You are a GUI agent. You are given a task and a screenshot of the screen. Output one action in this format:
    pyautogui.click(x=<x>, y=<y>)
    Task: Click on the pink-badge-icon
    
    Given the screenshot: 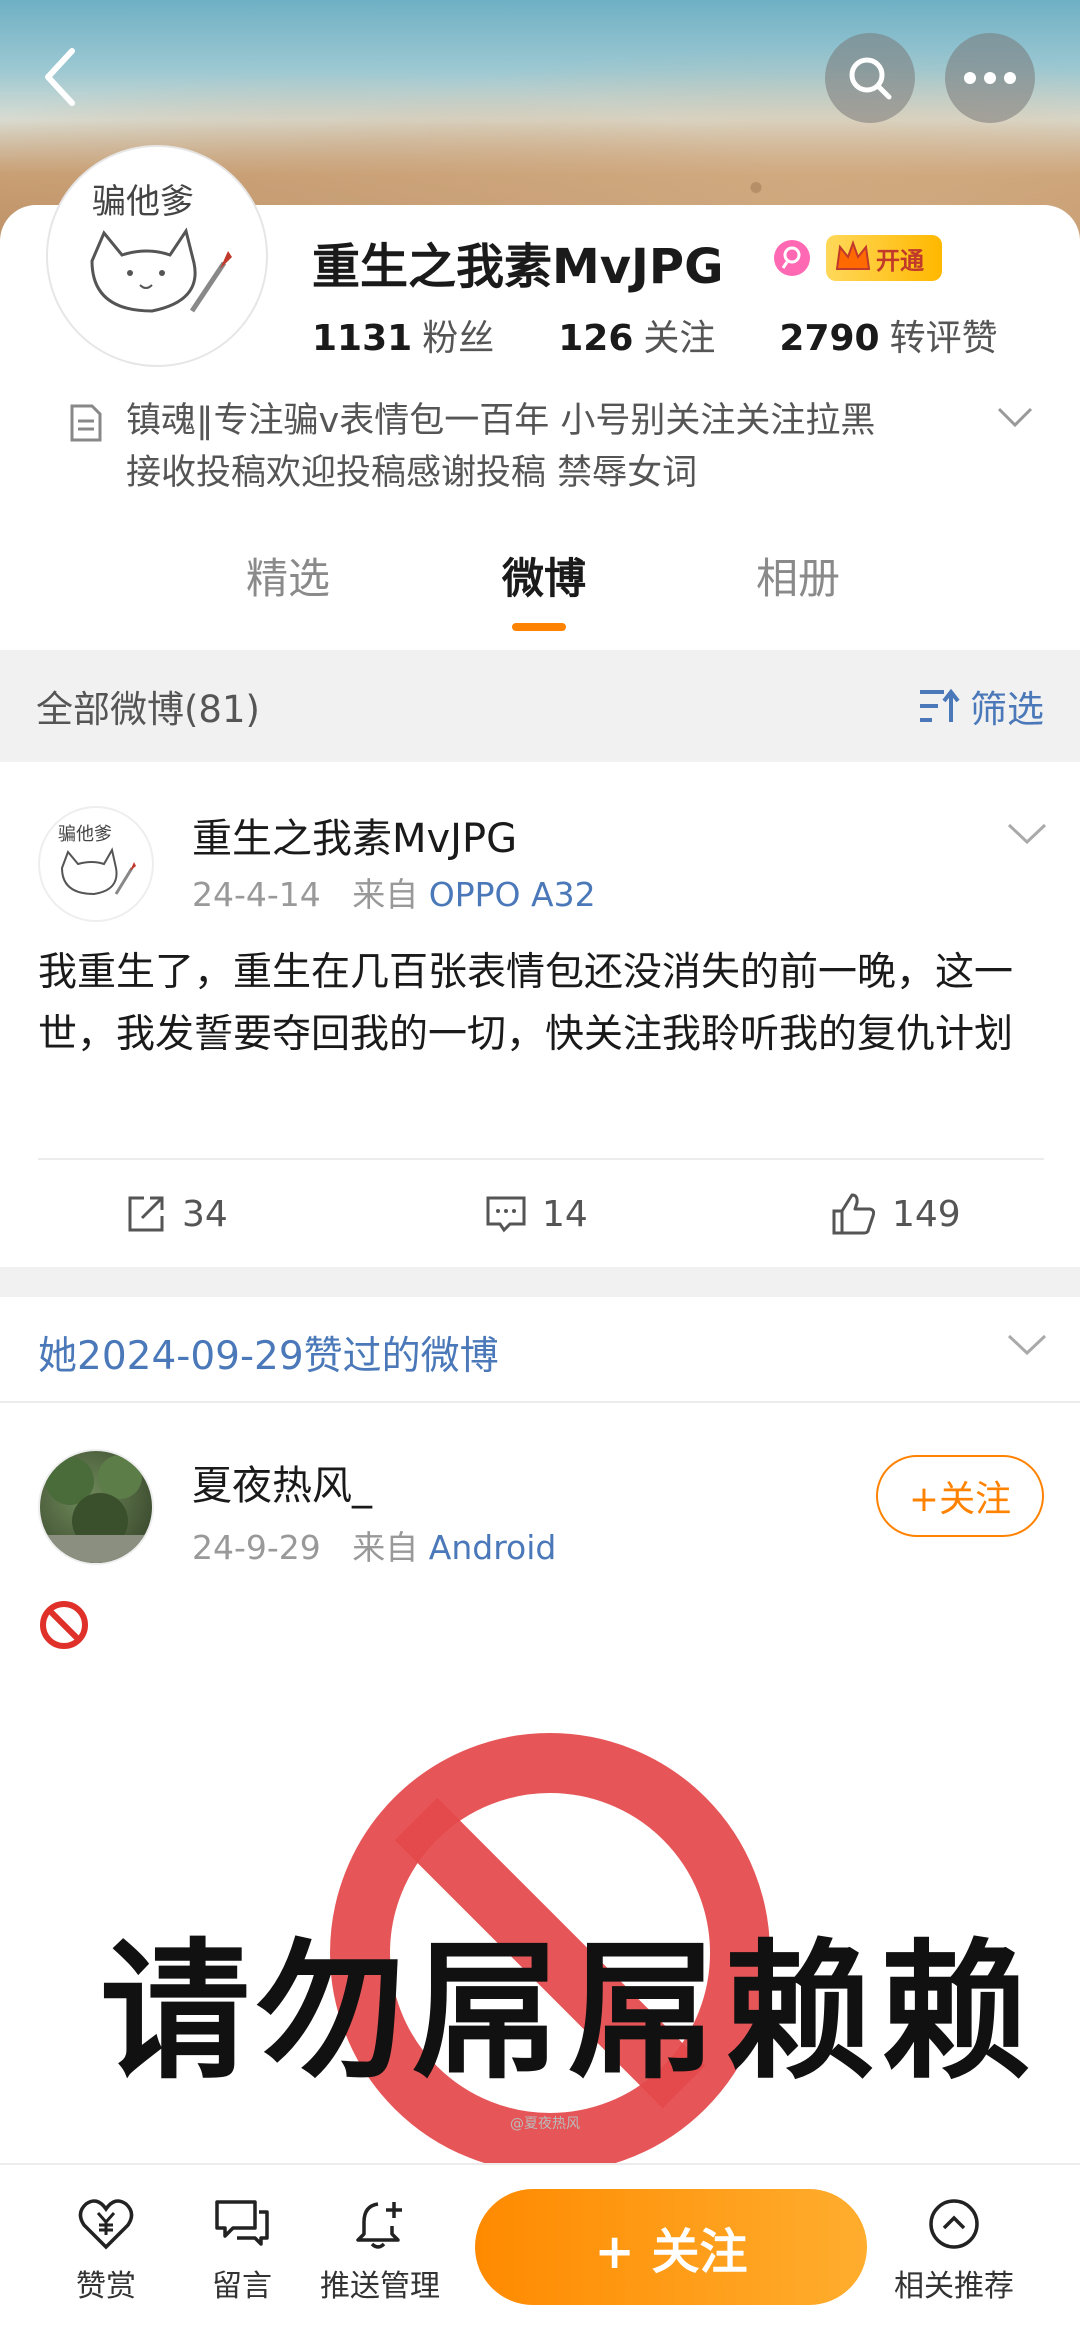 What is the action you would take?
    pyautogui.click(x=792, y=258)
    